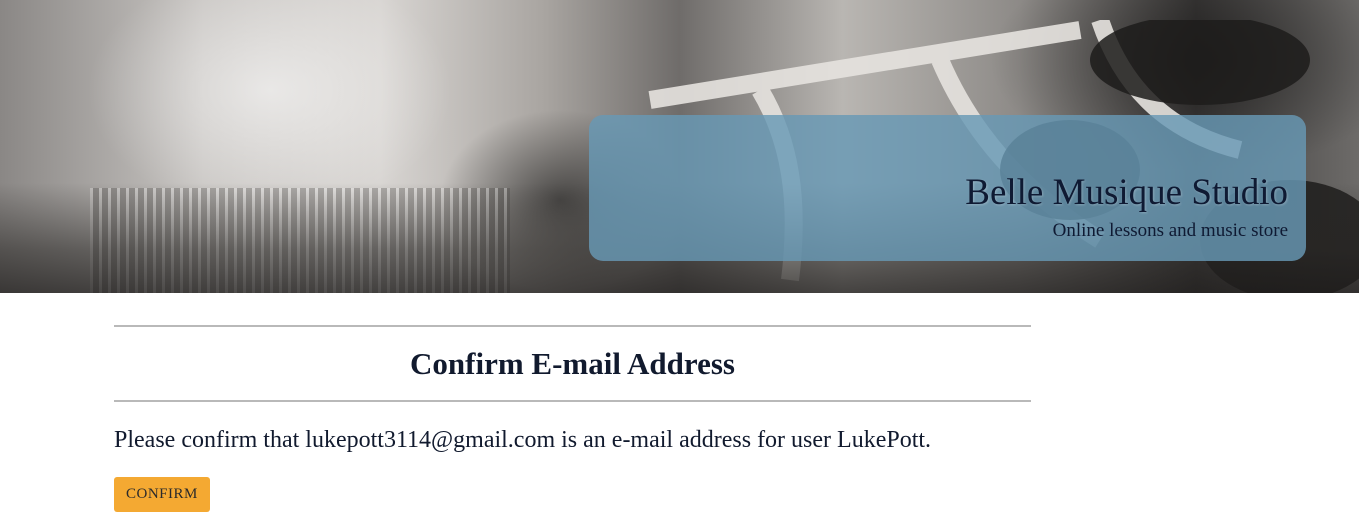 The width and height of the screenshot is (1359, 529). I want to click on page-title: Confirm E-mail Address, so click(572, 363).